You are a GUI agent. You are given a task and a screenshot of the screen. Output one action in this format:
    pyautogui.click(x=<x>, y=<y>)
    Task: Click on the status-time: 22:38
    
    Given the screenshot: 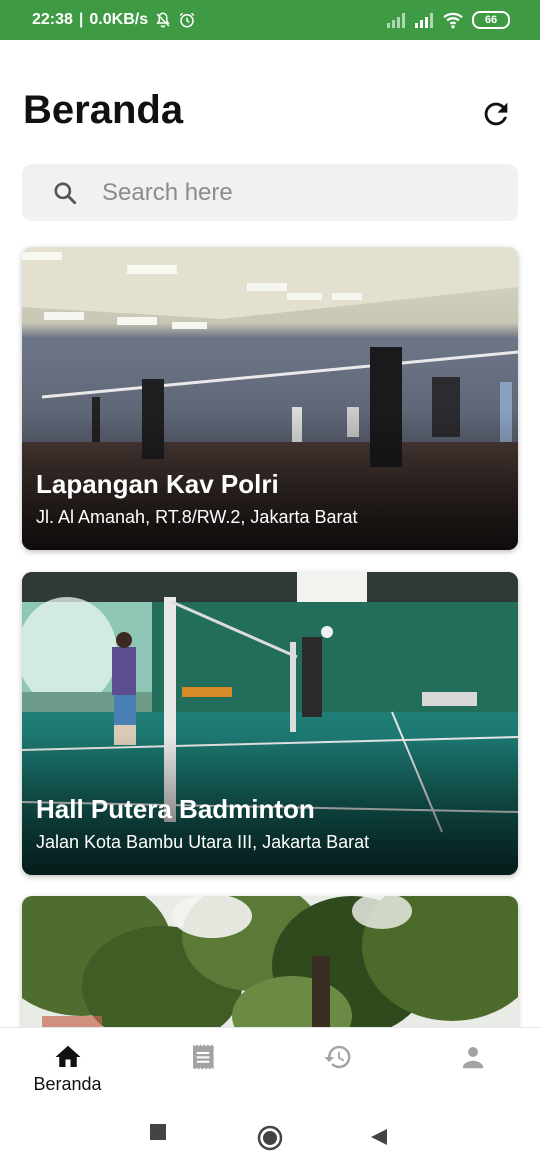 What is the action you would take?
    pyautogui.click(x=52, y=19)
    